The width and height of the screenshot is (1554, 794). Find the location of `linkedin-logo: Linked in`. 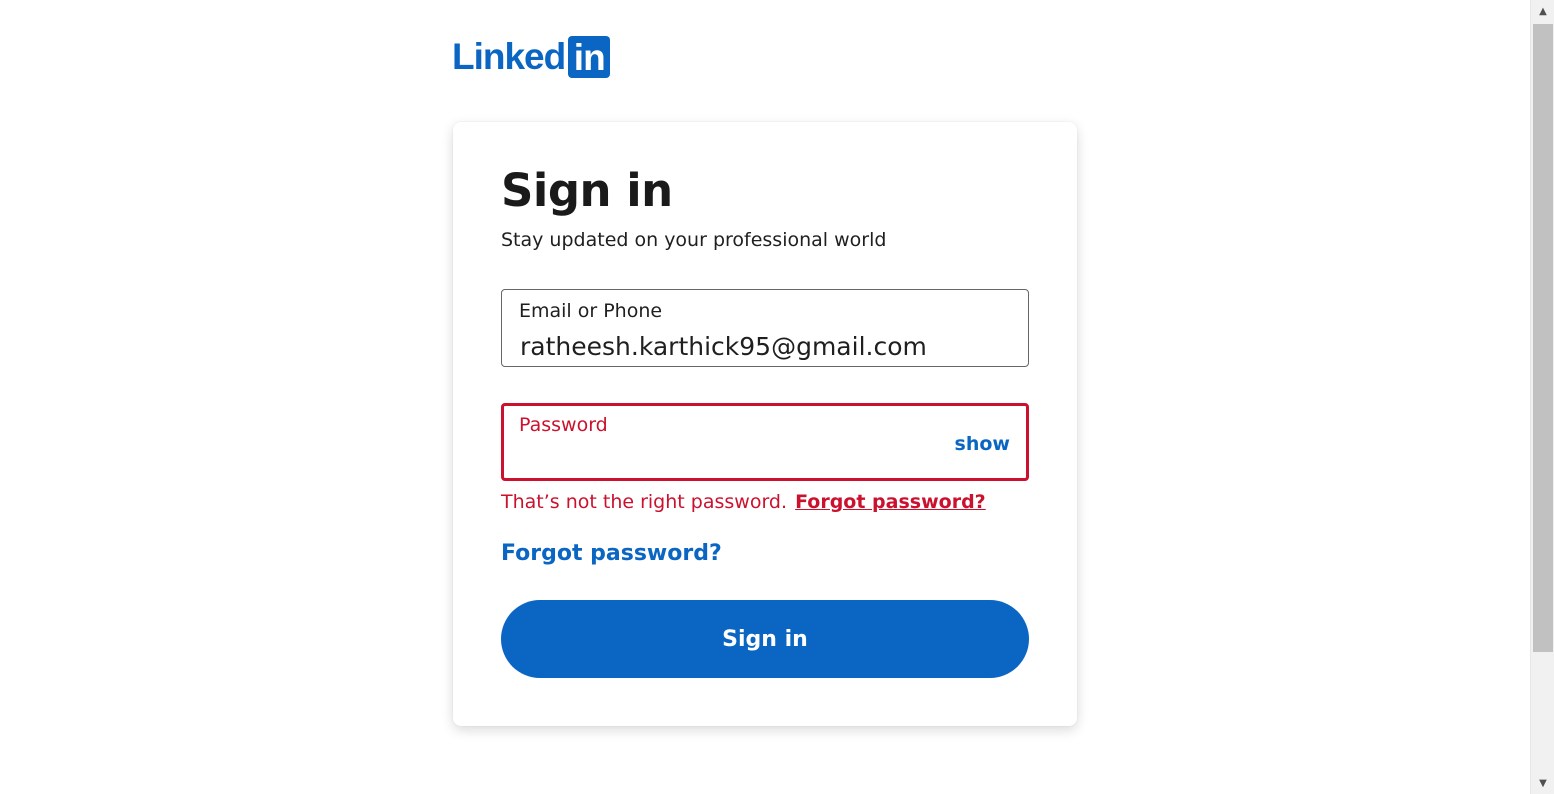

linkedin-logo: Linked in is located at coordinates (531, 57).